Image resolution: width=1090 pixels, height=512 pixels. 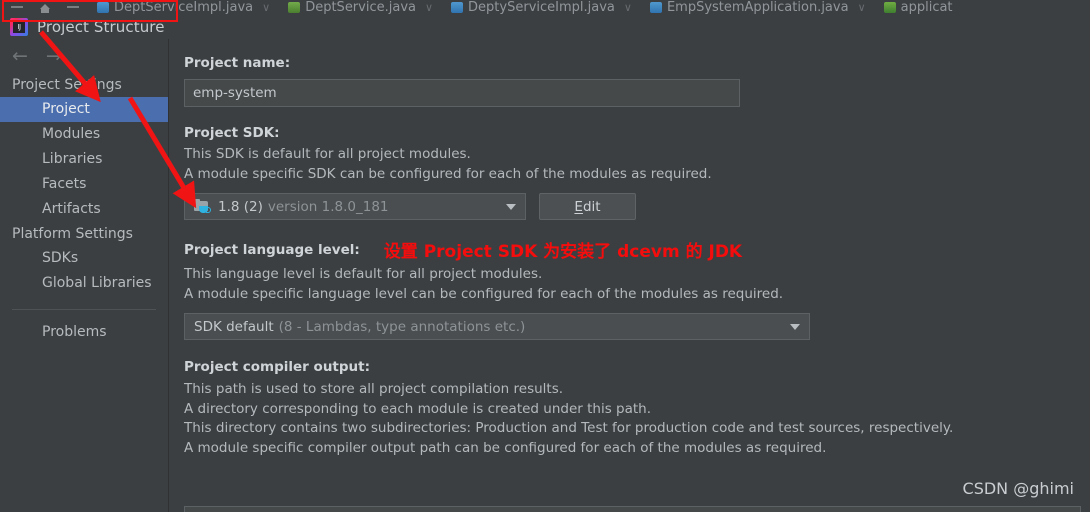 I want to click on editor-tab-label: DeptyServiceImpl.java, so click(x=541, y=7).